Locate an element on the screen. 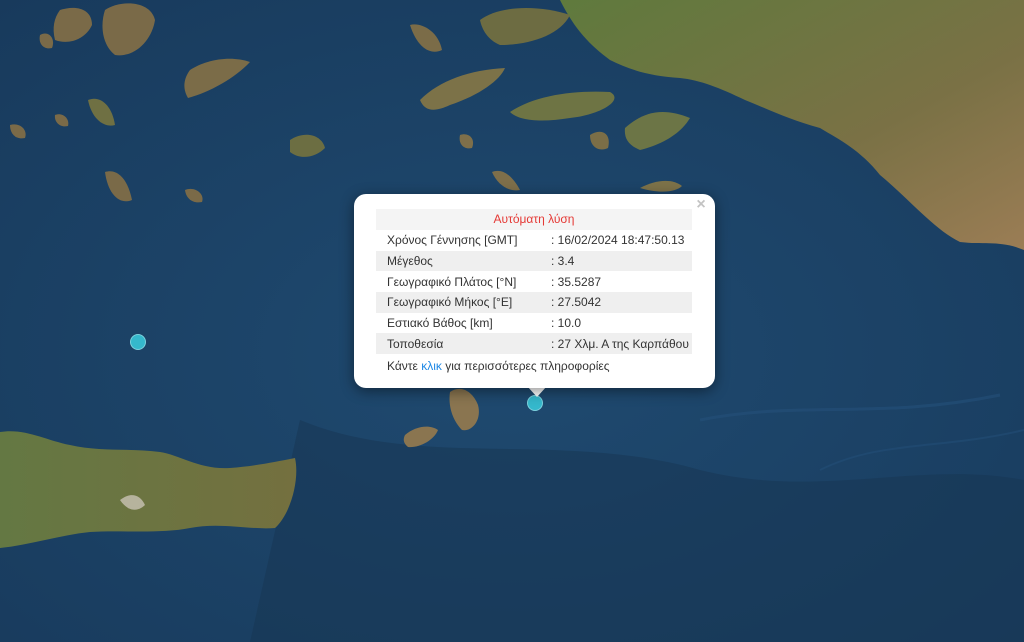  info-label: Γεωγραφικό Μήκος [°E] is located at coordinates (456, 302).